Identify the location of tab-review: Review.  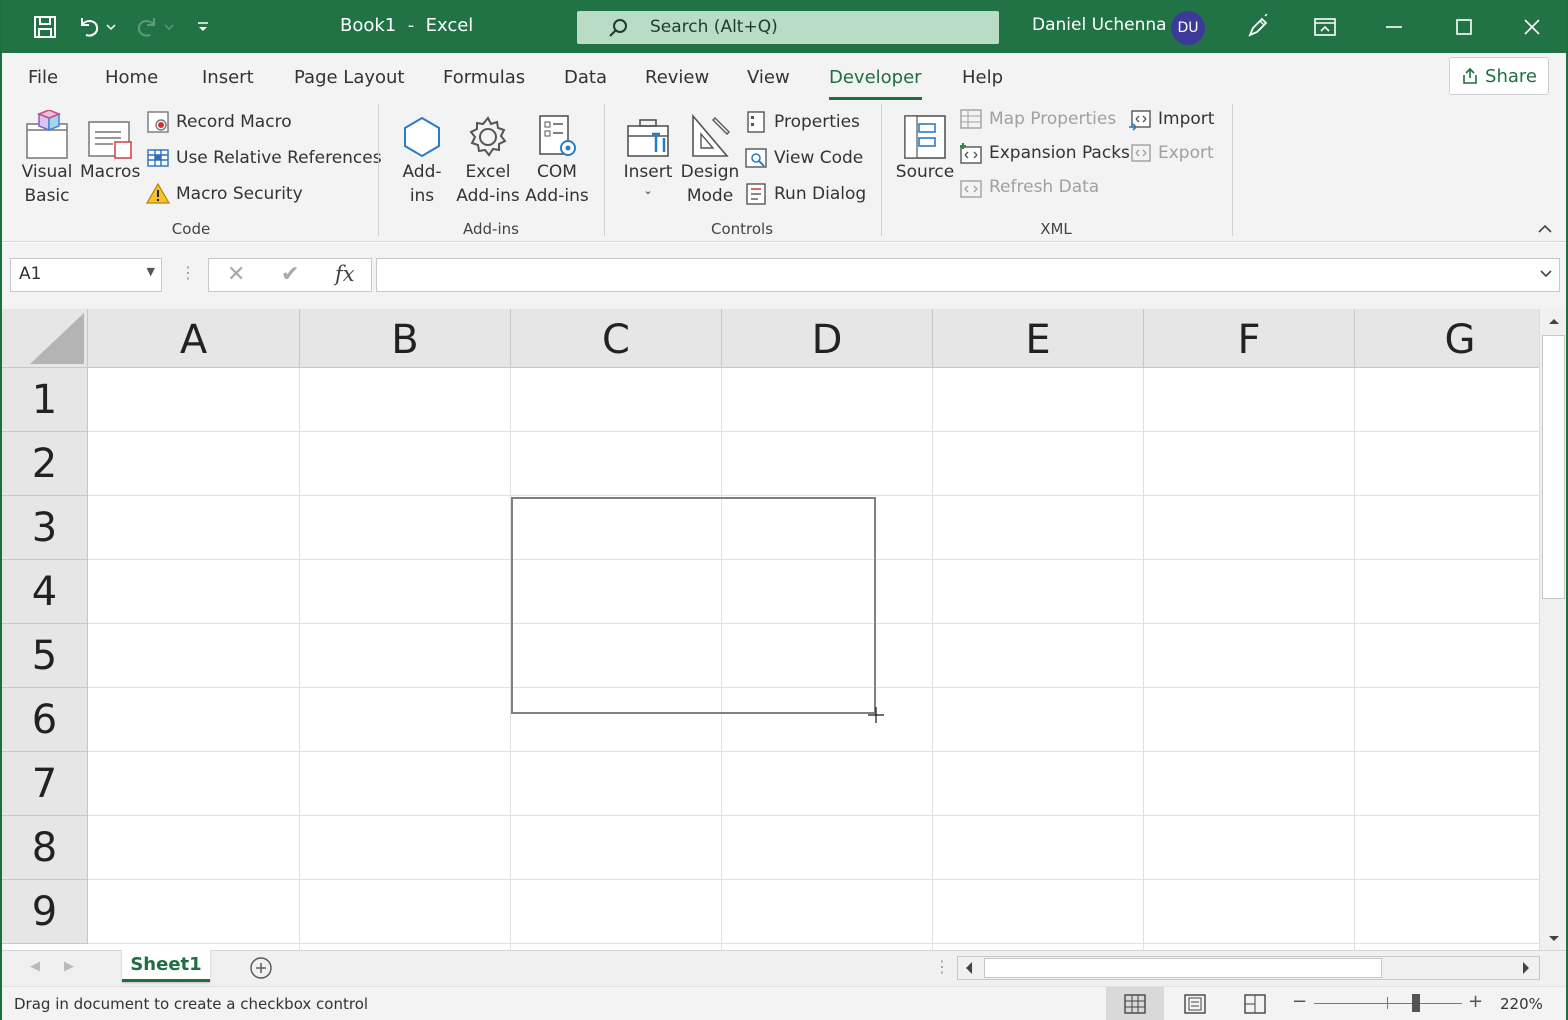
(677, 77).